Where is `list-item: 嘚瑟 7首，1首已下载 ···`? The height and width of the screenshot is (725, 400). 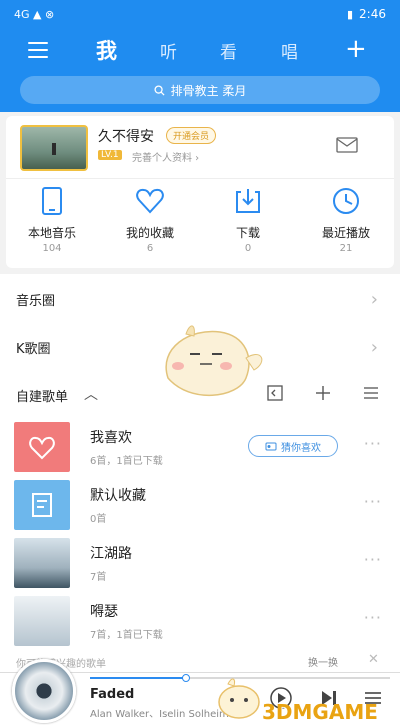 list-item: 嘚瑟 7首，1首已下载 ··· is located at coordinates (200, 621).